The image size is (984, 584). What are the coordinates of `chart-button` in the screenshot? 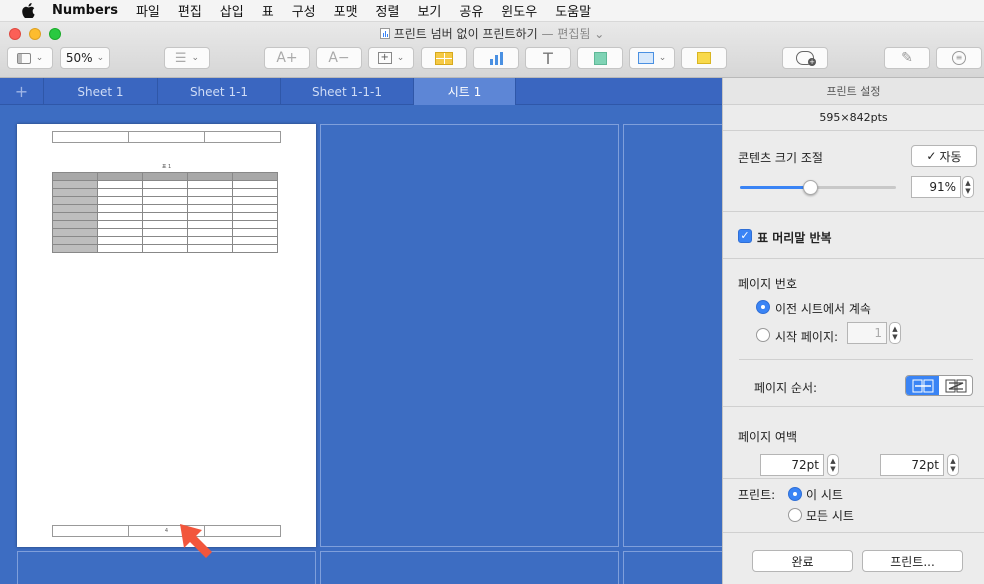 It's located at (496, 58).